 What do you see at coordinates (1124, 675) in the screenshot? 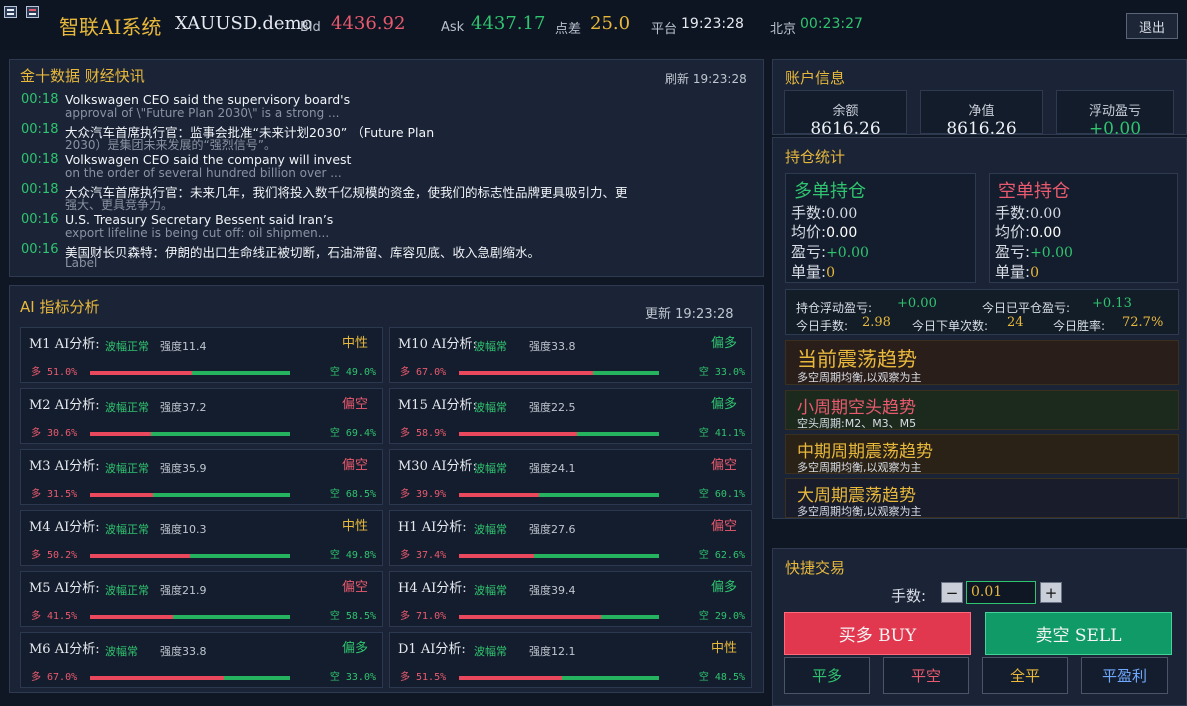
I see `close-profit-button: 平盈利` at bounding box center [1124, 675].